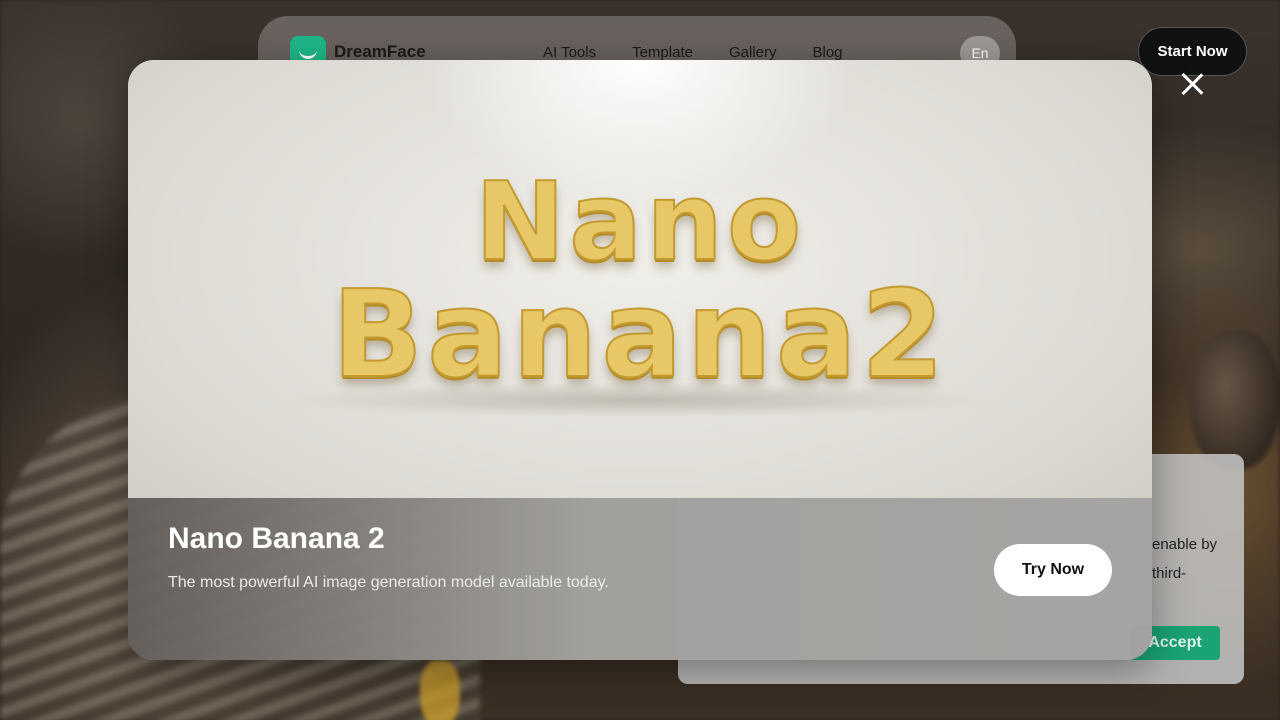 The width and height of the screenshot is (1280, 720). Describe the element at coordinates (753, 52) in the screenshot. I see `nav-link-gallery: Gallery` at that location.